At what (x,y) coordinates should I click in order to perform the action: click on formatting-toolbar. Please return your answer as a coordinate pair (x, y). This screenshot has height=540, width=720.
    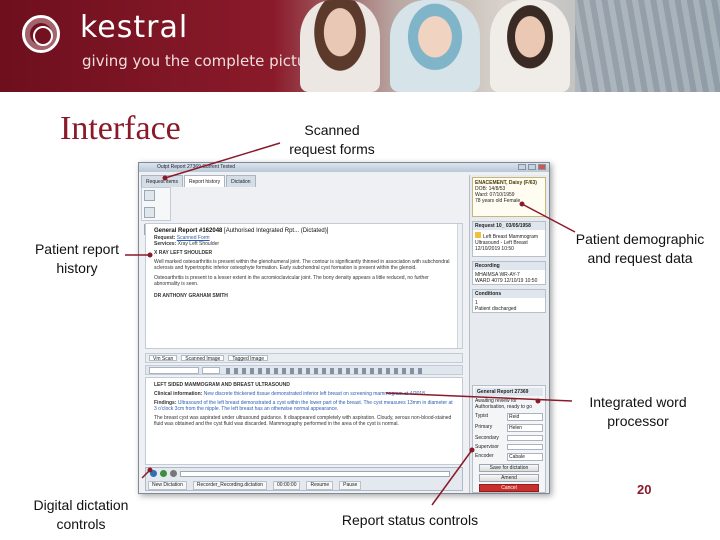
    Looking at the image, I should click on (304, 370).